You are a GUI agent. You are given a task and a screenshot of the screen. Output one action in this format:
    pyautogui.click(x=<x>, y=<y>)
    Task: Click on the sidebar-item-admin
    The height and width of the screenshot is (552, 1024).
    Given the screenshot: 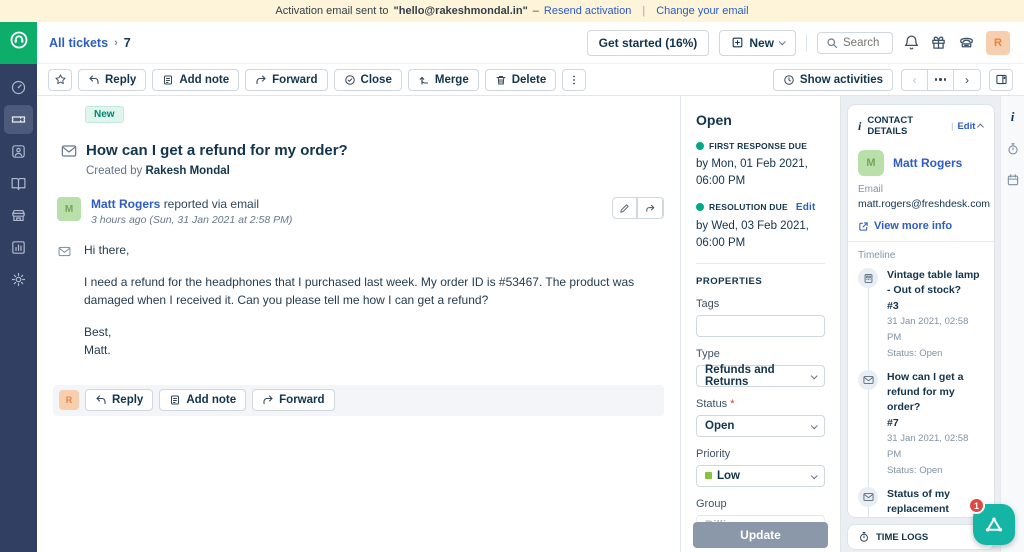 What is the action you would take?
    pyautogui.click(x=18, y=279)
    